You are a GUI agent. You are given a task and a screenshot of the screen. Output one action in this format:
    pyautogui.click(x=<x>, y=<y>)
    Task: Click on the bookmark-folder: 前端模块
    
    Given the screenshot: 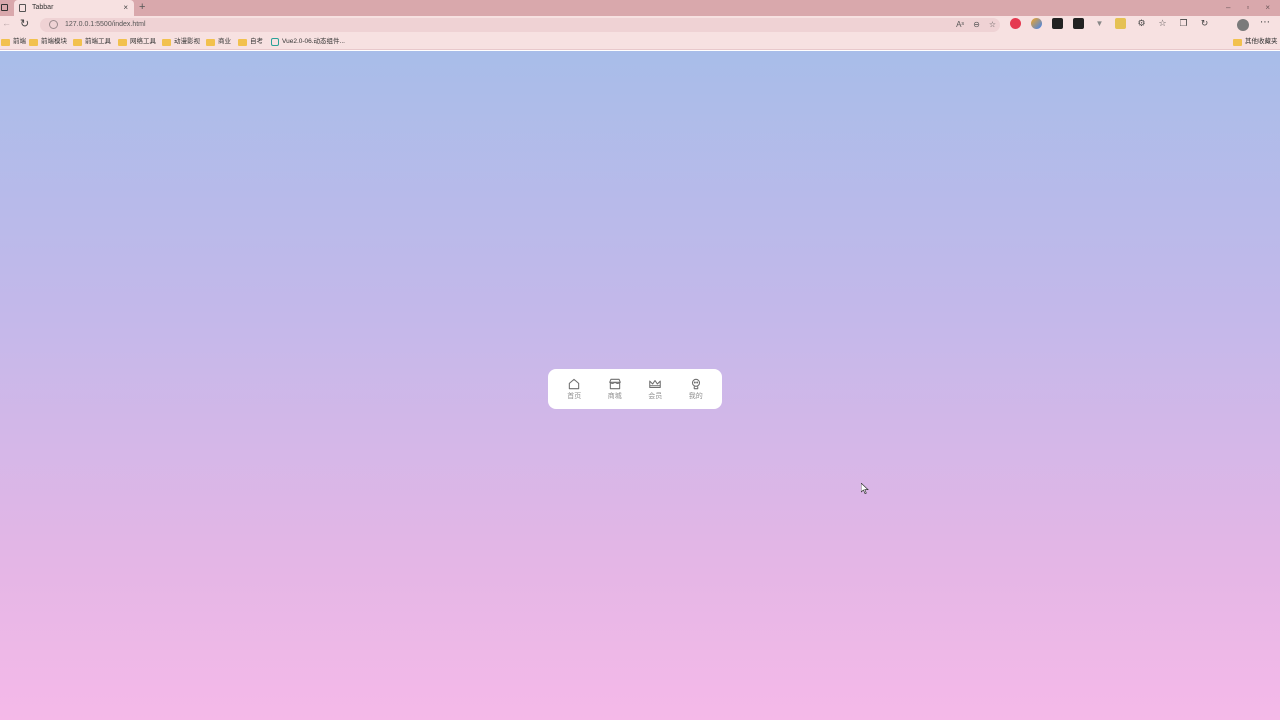 What is the action you would take?
    pyautogui.click(x=48, y=42)
    